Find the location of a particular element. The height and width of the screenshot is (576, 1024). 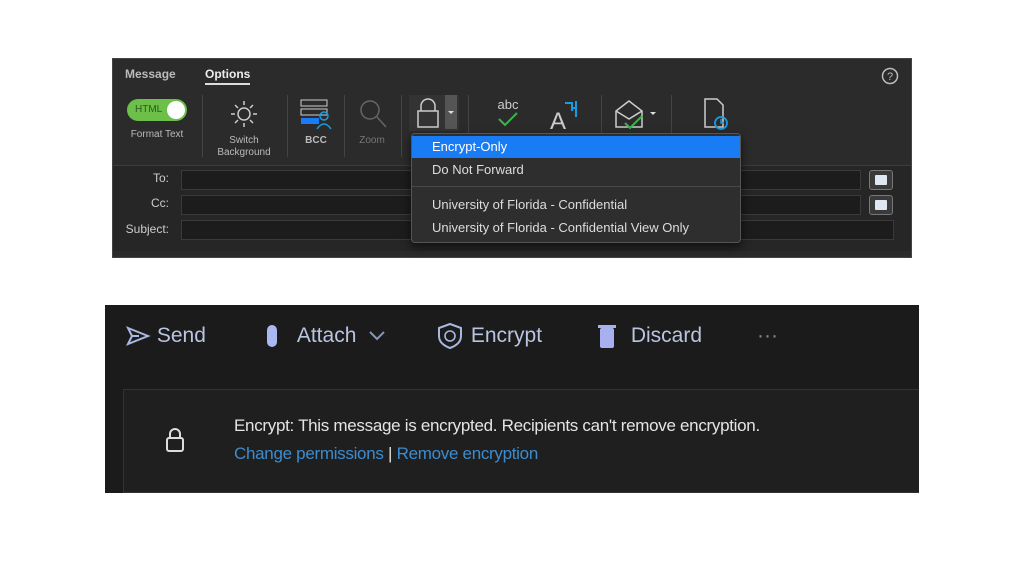

delay-delivery-icon is located at coordinates (718, 115).